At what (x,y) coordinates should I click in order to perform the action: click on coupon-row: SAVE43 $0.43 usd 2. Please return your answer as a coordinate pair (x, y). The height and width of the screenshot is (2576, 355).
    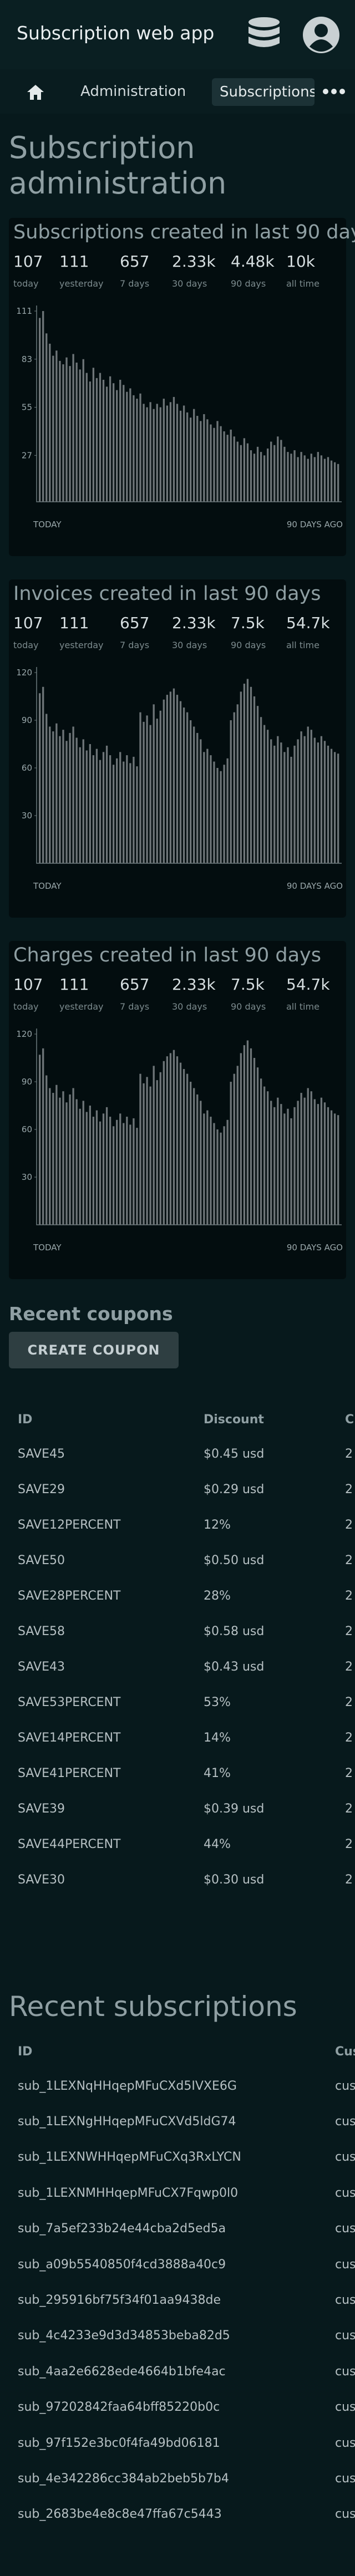
    Looking at the image, I should click on (182, 1667).